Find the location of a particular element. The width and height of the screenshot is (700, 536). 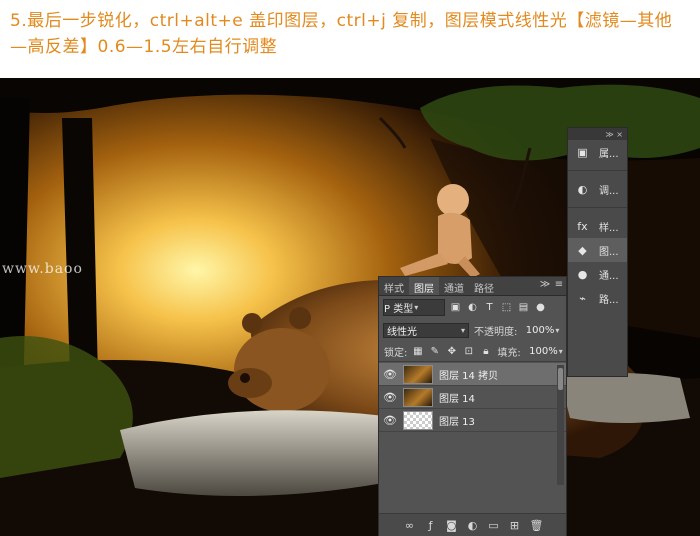

dock-header: ≫ × is located at coordinates (597, 134).